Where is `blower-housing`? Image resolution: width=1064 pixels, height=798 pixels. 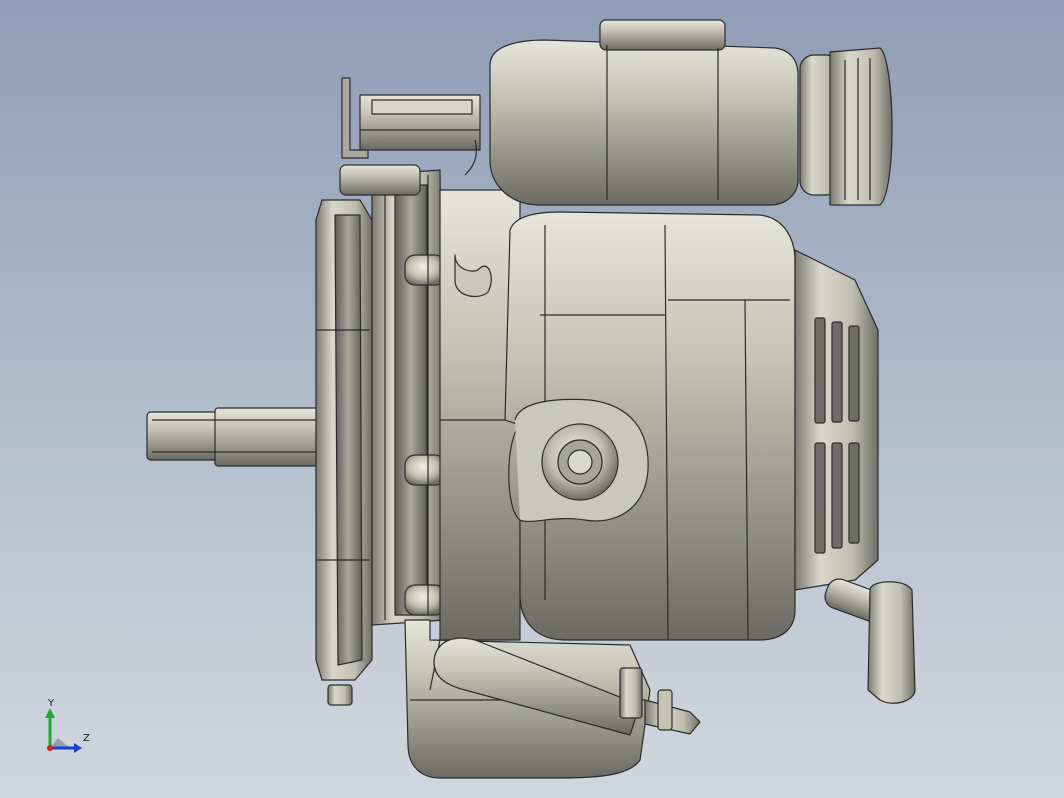 blower-housing is located at coordinates (650, 426).